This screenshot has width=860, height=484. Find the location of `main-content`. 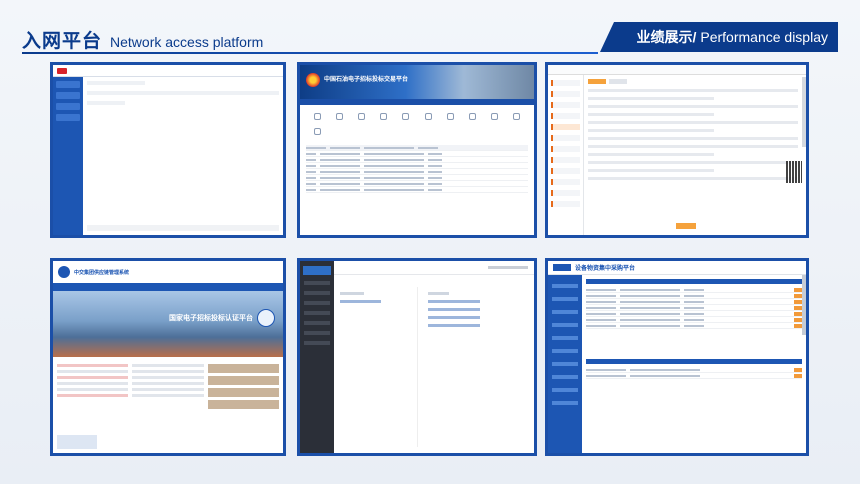

main-content is located at coordinates (183, 156).